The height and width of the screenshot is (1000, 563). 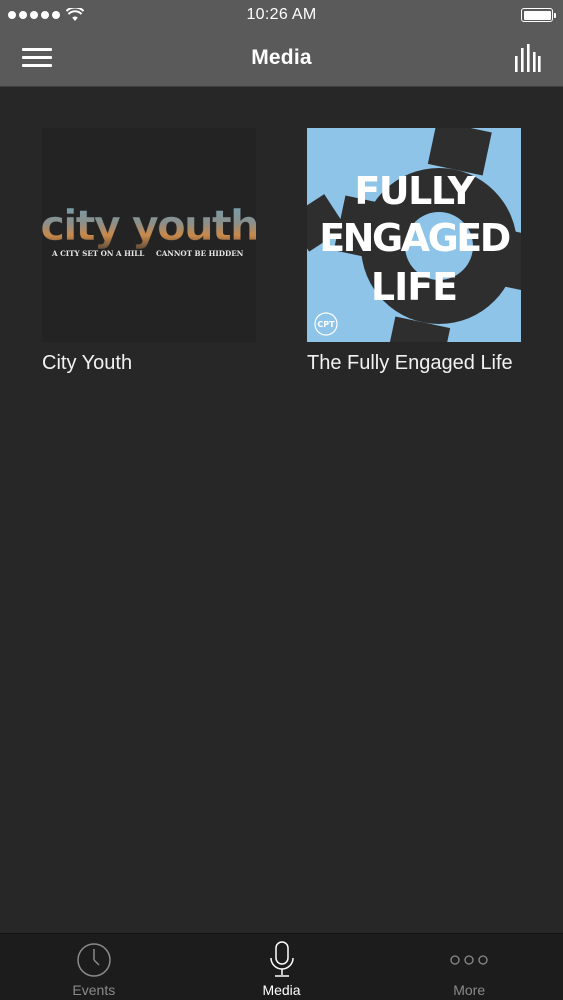 What do you see at coordinates (469, 960) in the screenshot?
I see `more-dots-icon` at bounding box center [469, 960].